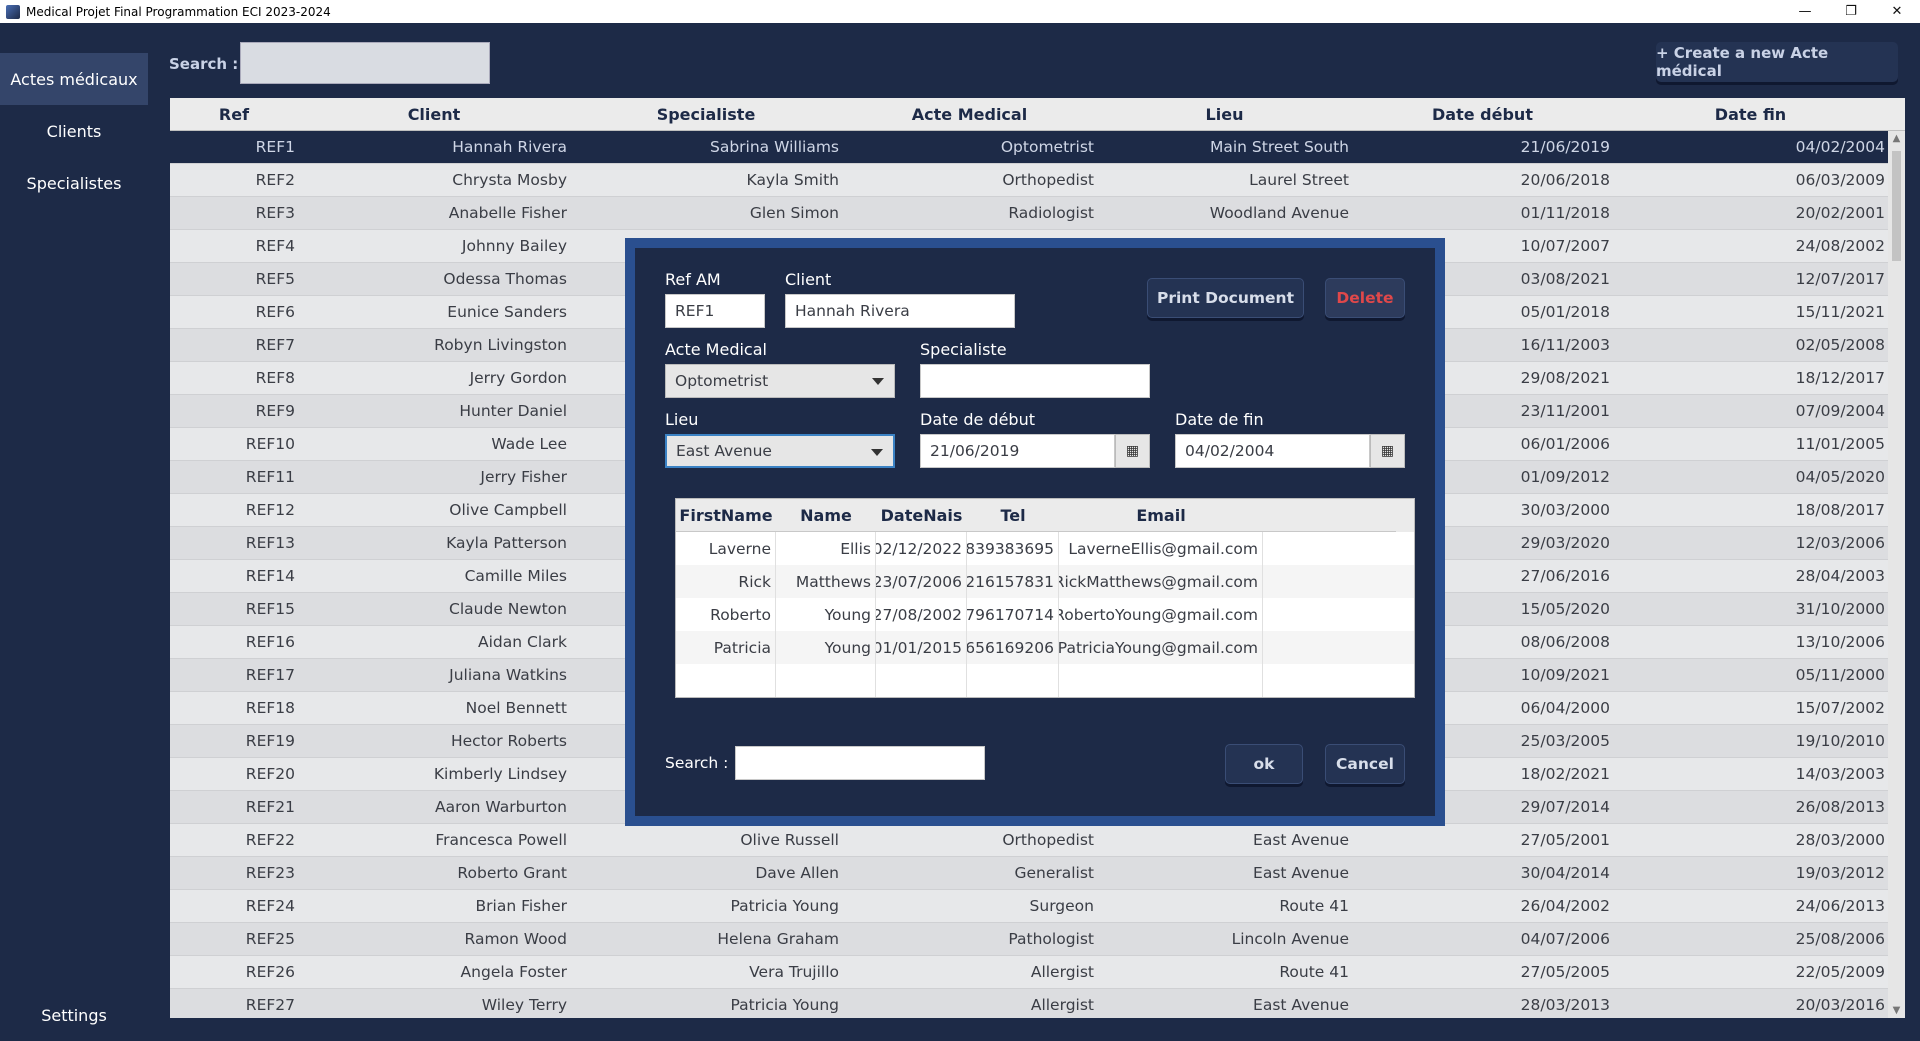  Describe the element at coordinates (1051, 213) in the screenshot. I see `table-cell: Radiologist` at that location.